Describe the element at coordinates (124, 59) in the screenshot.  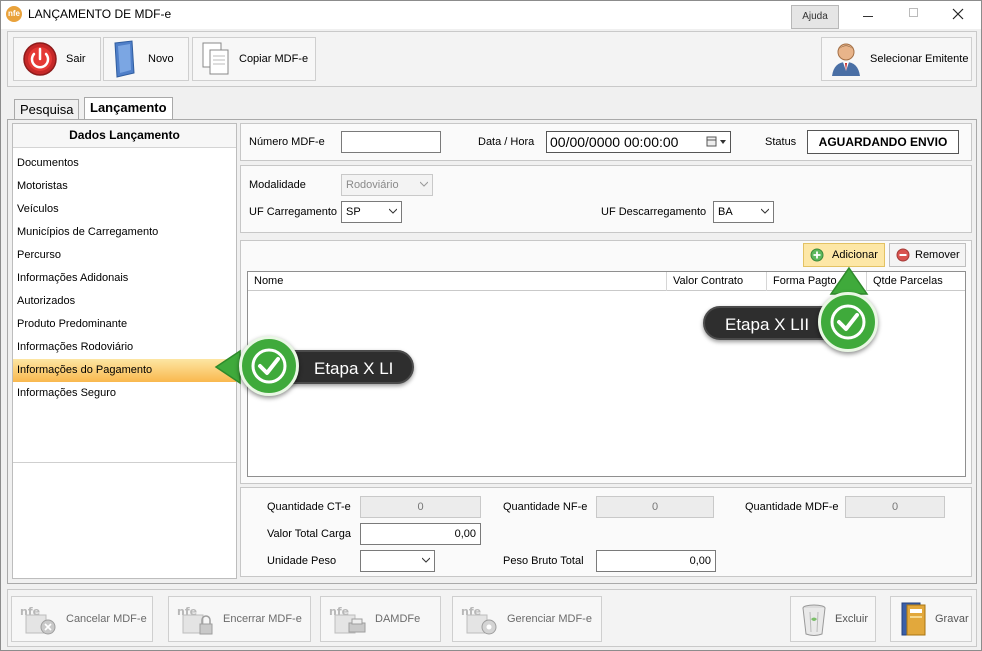
I see `new-document-icon` at that location.